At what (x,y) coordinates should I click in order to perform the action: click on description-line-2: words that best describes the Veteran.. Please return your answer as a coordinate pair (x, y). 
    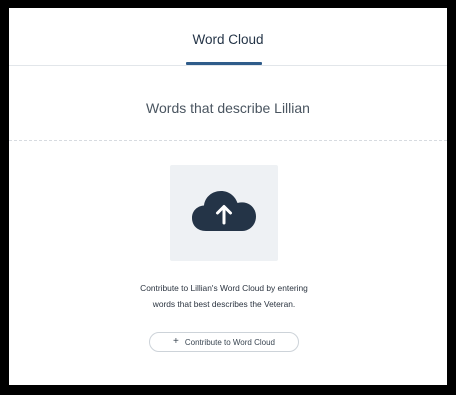
    Looking at the image, I should click on (224, 304).